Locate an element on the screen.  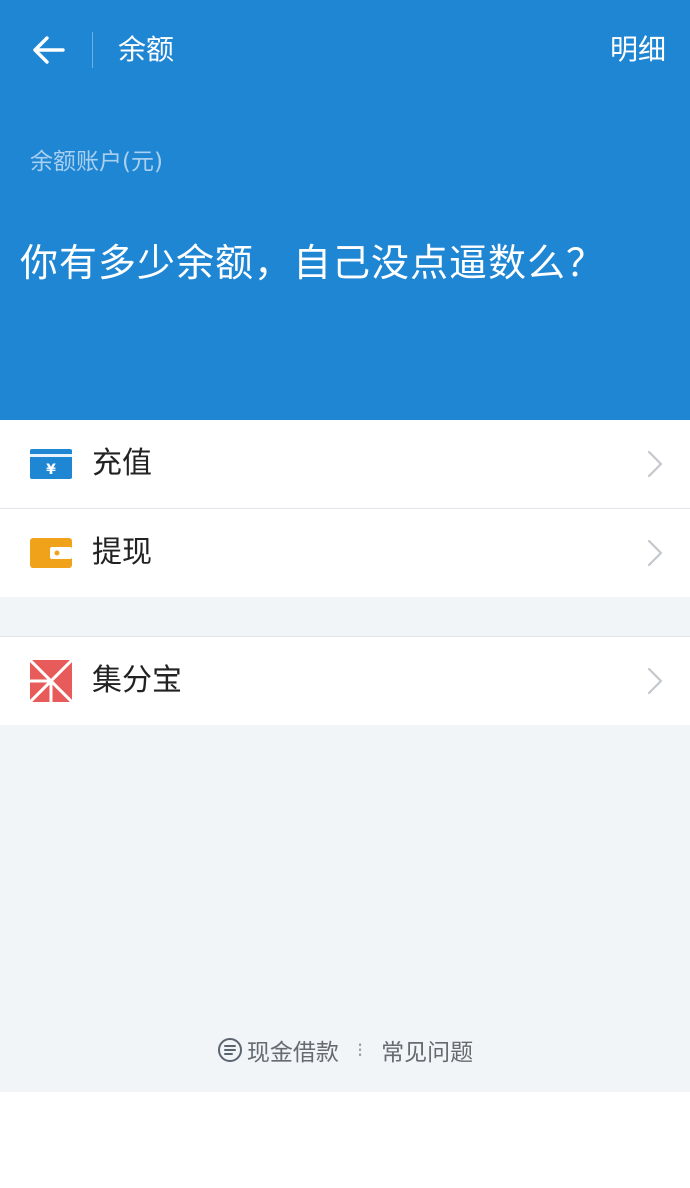
cash-loan-label: 现金借款 is located at coordinates (292, 1053).